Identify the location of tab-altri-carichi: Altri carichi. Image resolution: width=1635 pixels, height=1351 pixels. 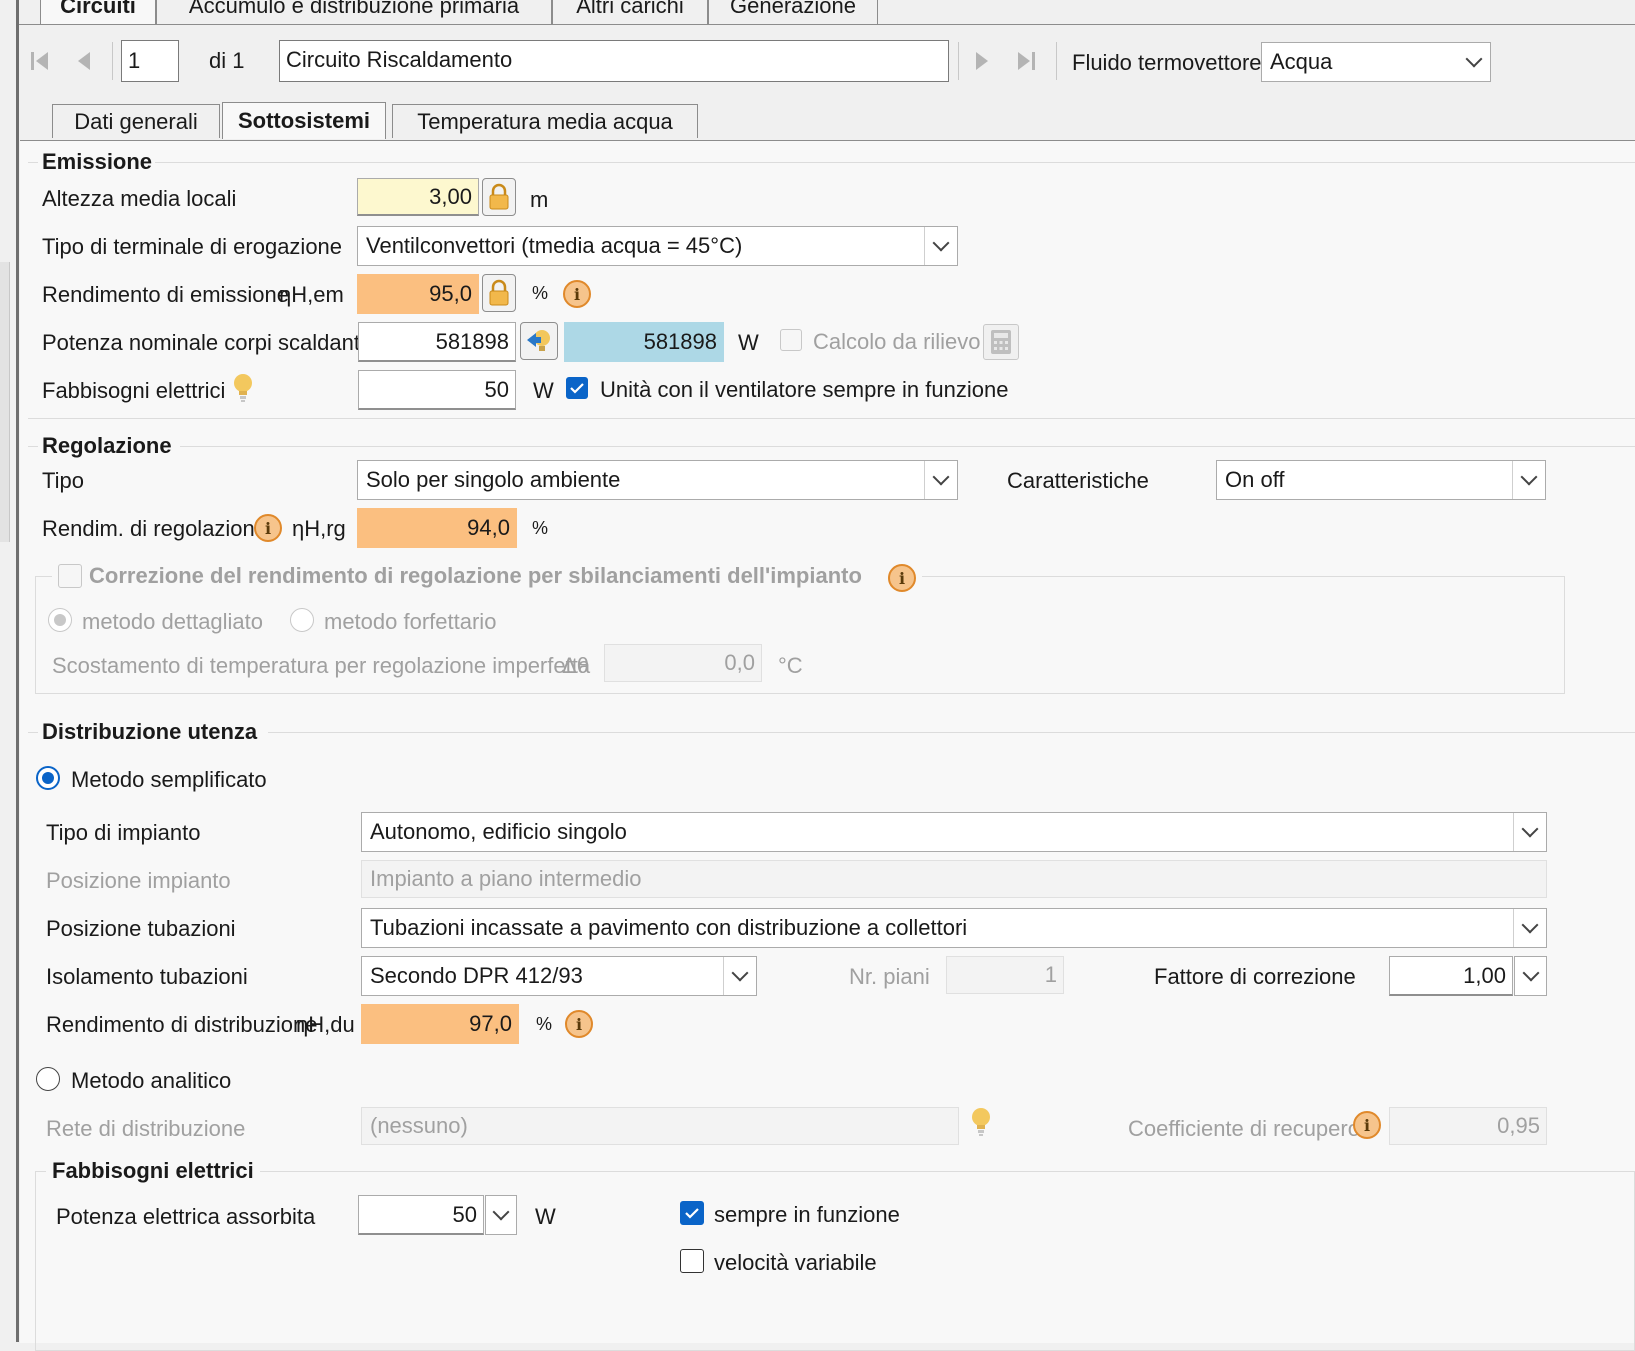
(630, 12).